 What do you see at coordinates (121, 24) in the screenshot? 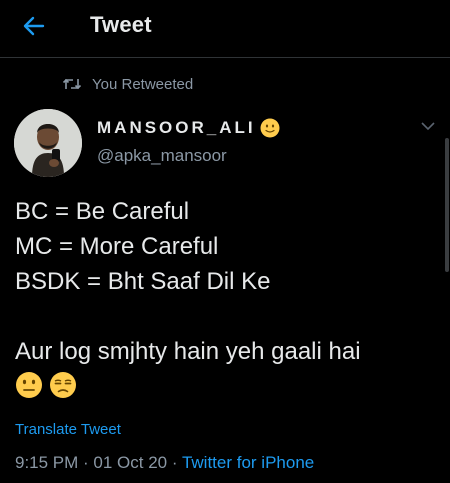
I see `page-title: Tweet` at bounding box center [121, 24].